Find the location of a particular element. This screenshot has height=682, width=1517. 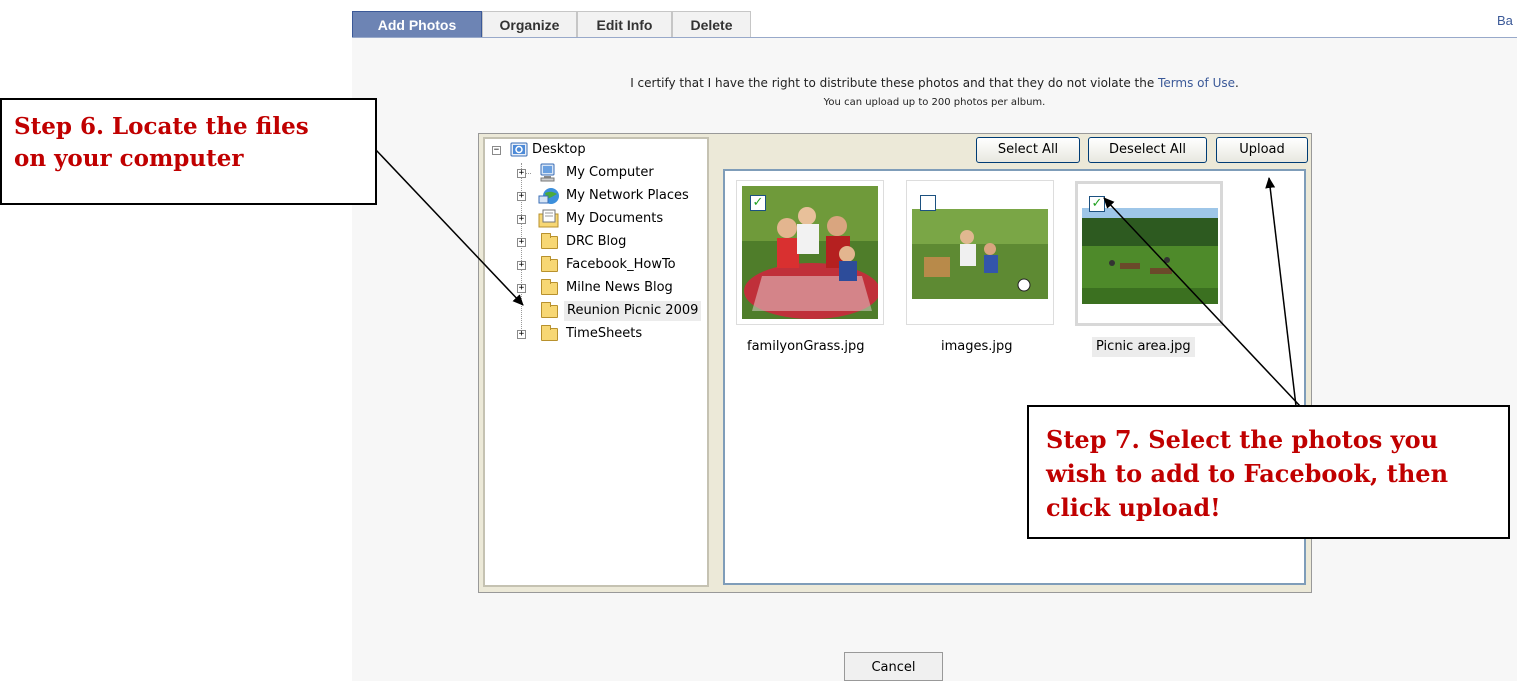

computer-icon is located at coordinates (548, 173).